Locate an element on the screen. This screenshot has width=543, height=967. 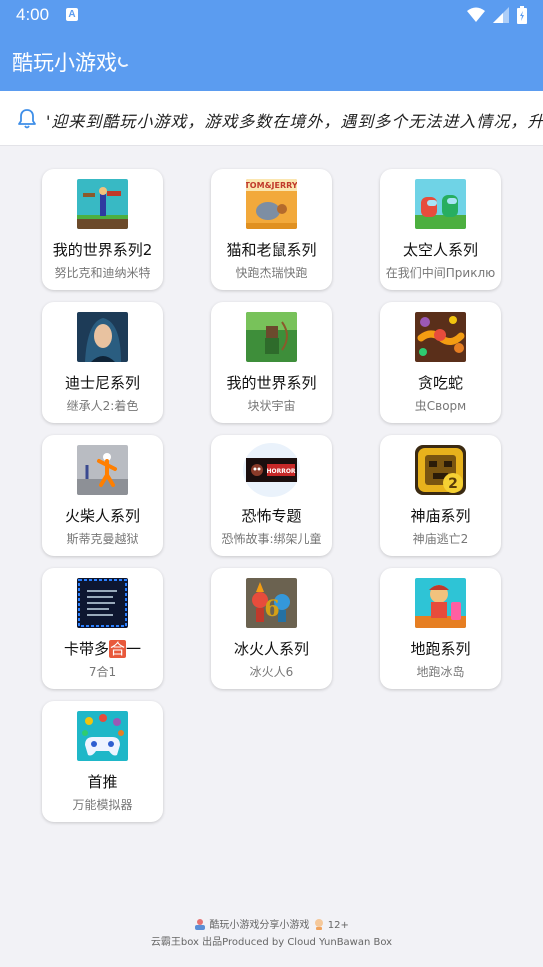
tom-jerry-icon: TOM&JERRY is located at coordinates (271, 204).